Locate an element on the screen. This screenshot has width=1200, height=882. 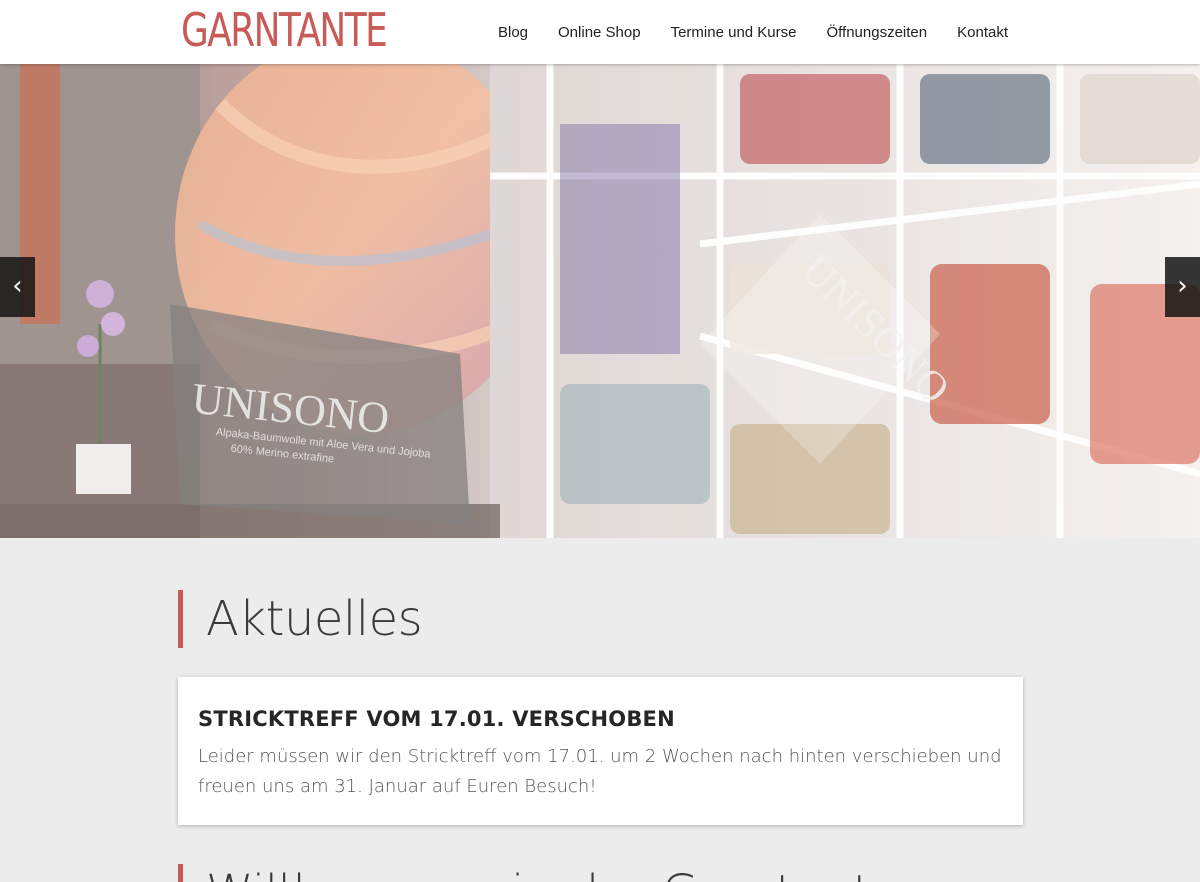
chevron-right-icon: › is located at coordinates (1182, 286).